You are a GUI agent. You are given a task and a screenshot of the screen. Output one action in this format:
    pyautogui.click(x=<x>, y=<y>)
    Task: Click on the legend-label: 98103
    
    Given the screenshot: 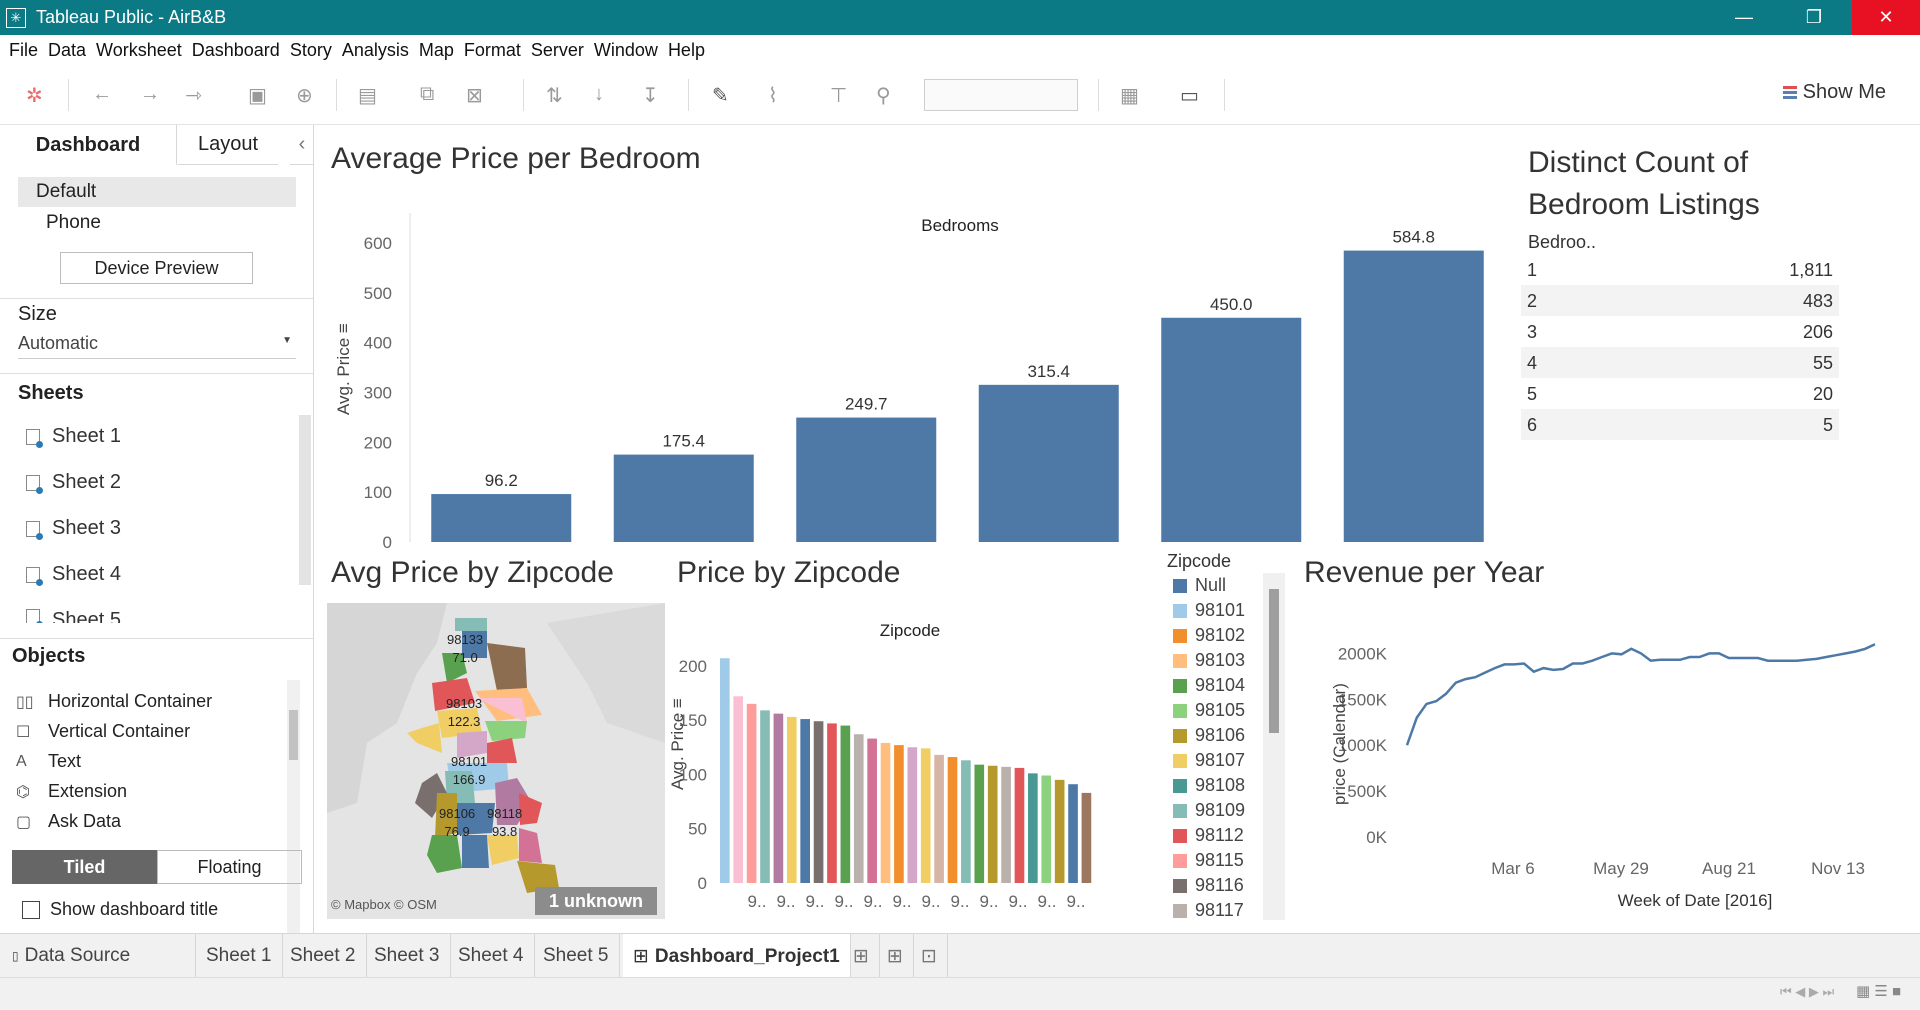 What is the action you would take?
    pyautogui.click(x=1220, y=660)
    